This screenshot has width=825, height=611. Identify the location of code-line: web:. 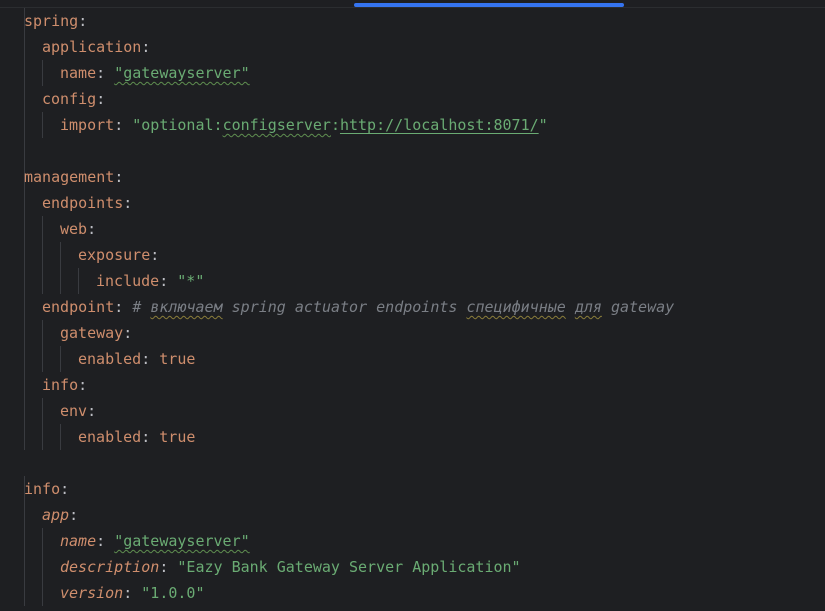
(412, 229).